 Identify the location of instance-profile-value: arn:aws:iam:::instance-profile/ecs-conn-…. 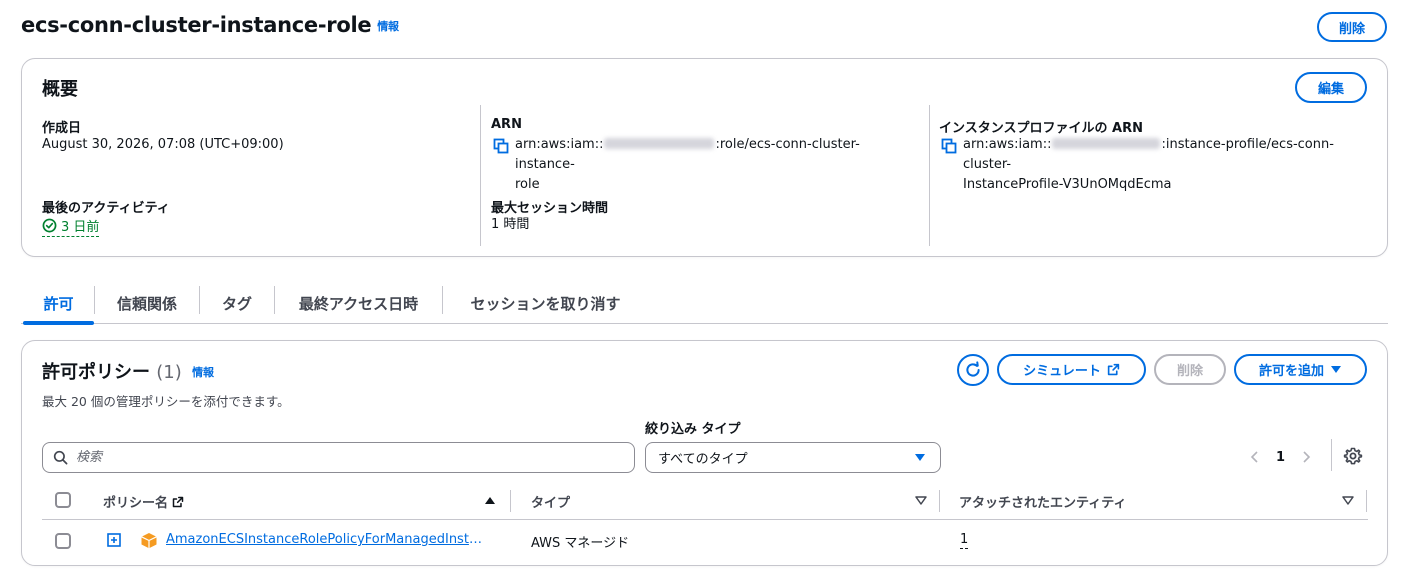
(1159, 165).